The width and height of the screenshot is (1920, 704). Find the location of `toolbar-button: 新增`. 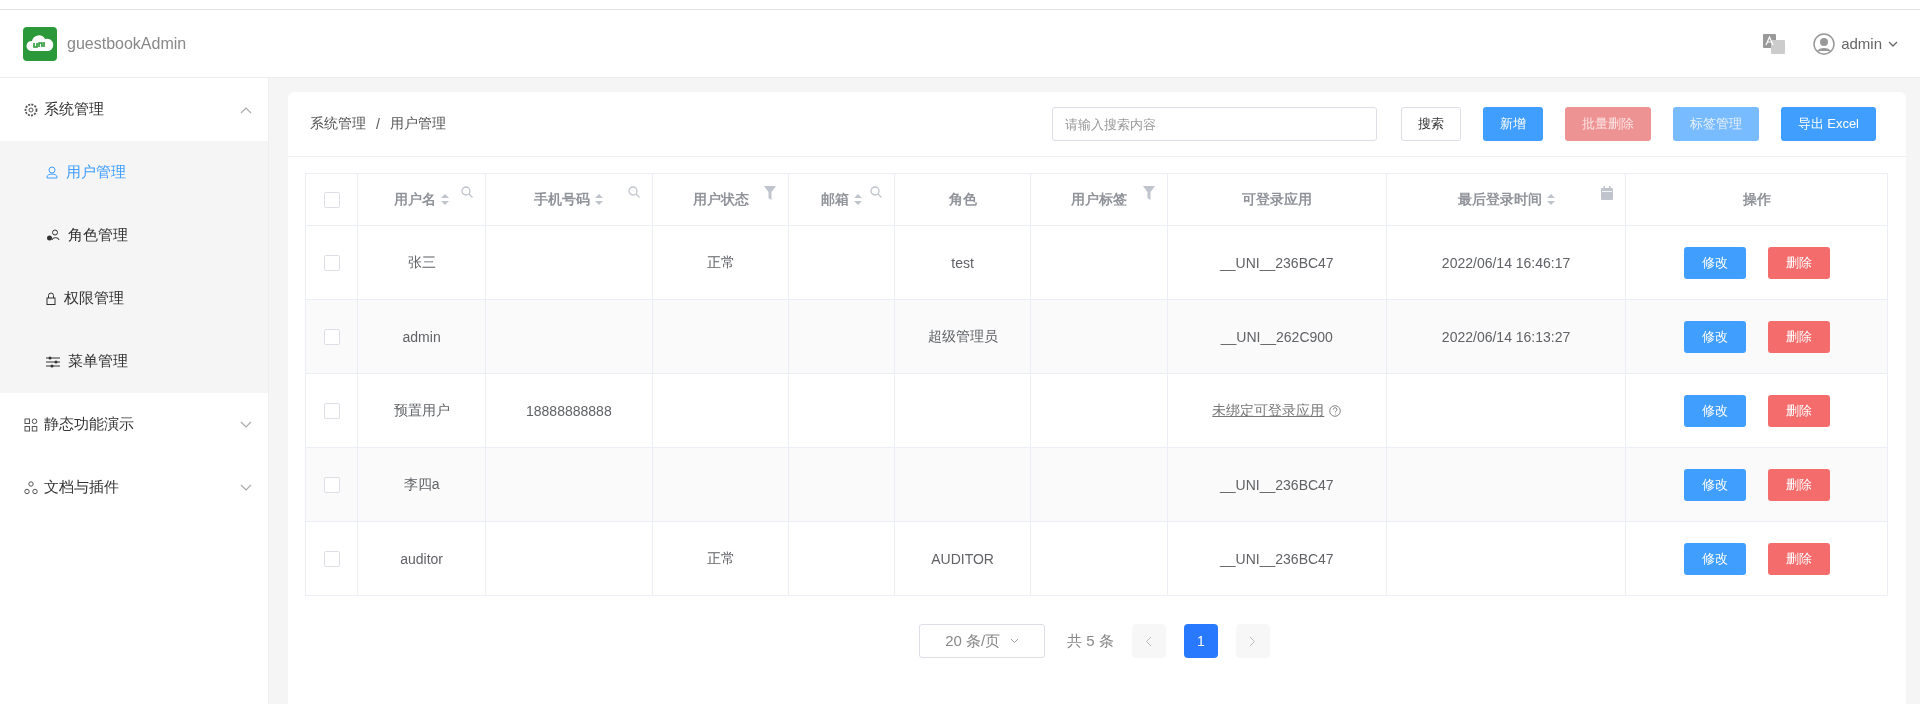

toolbar-button: 新增 is located at coordinates (1512, 124).